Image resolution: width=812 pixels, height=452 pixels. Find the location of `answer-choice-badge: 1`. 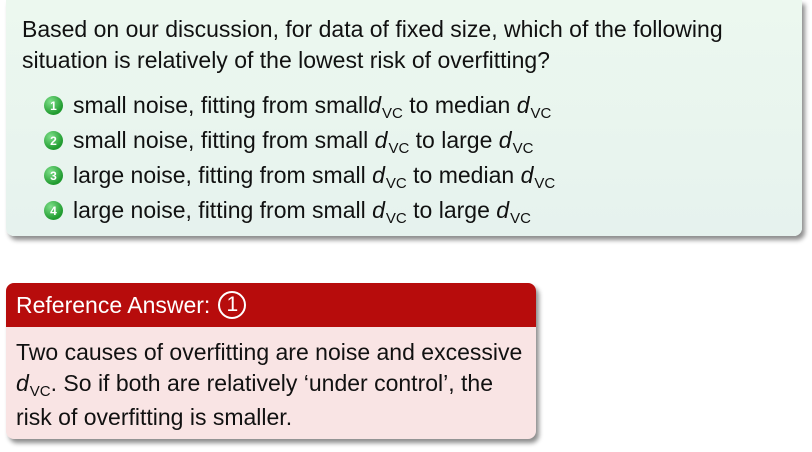

answer-choice-badge: 1 is located at coordinates (232, 305).